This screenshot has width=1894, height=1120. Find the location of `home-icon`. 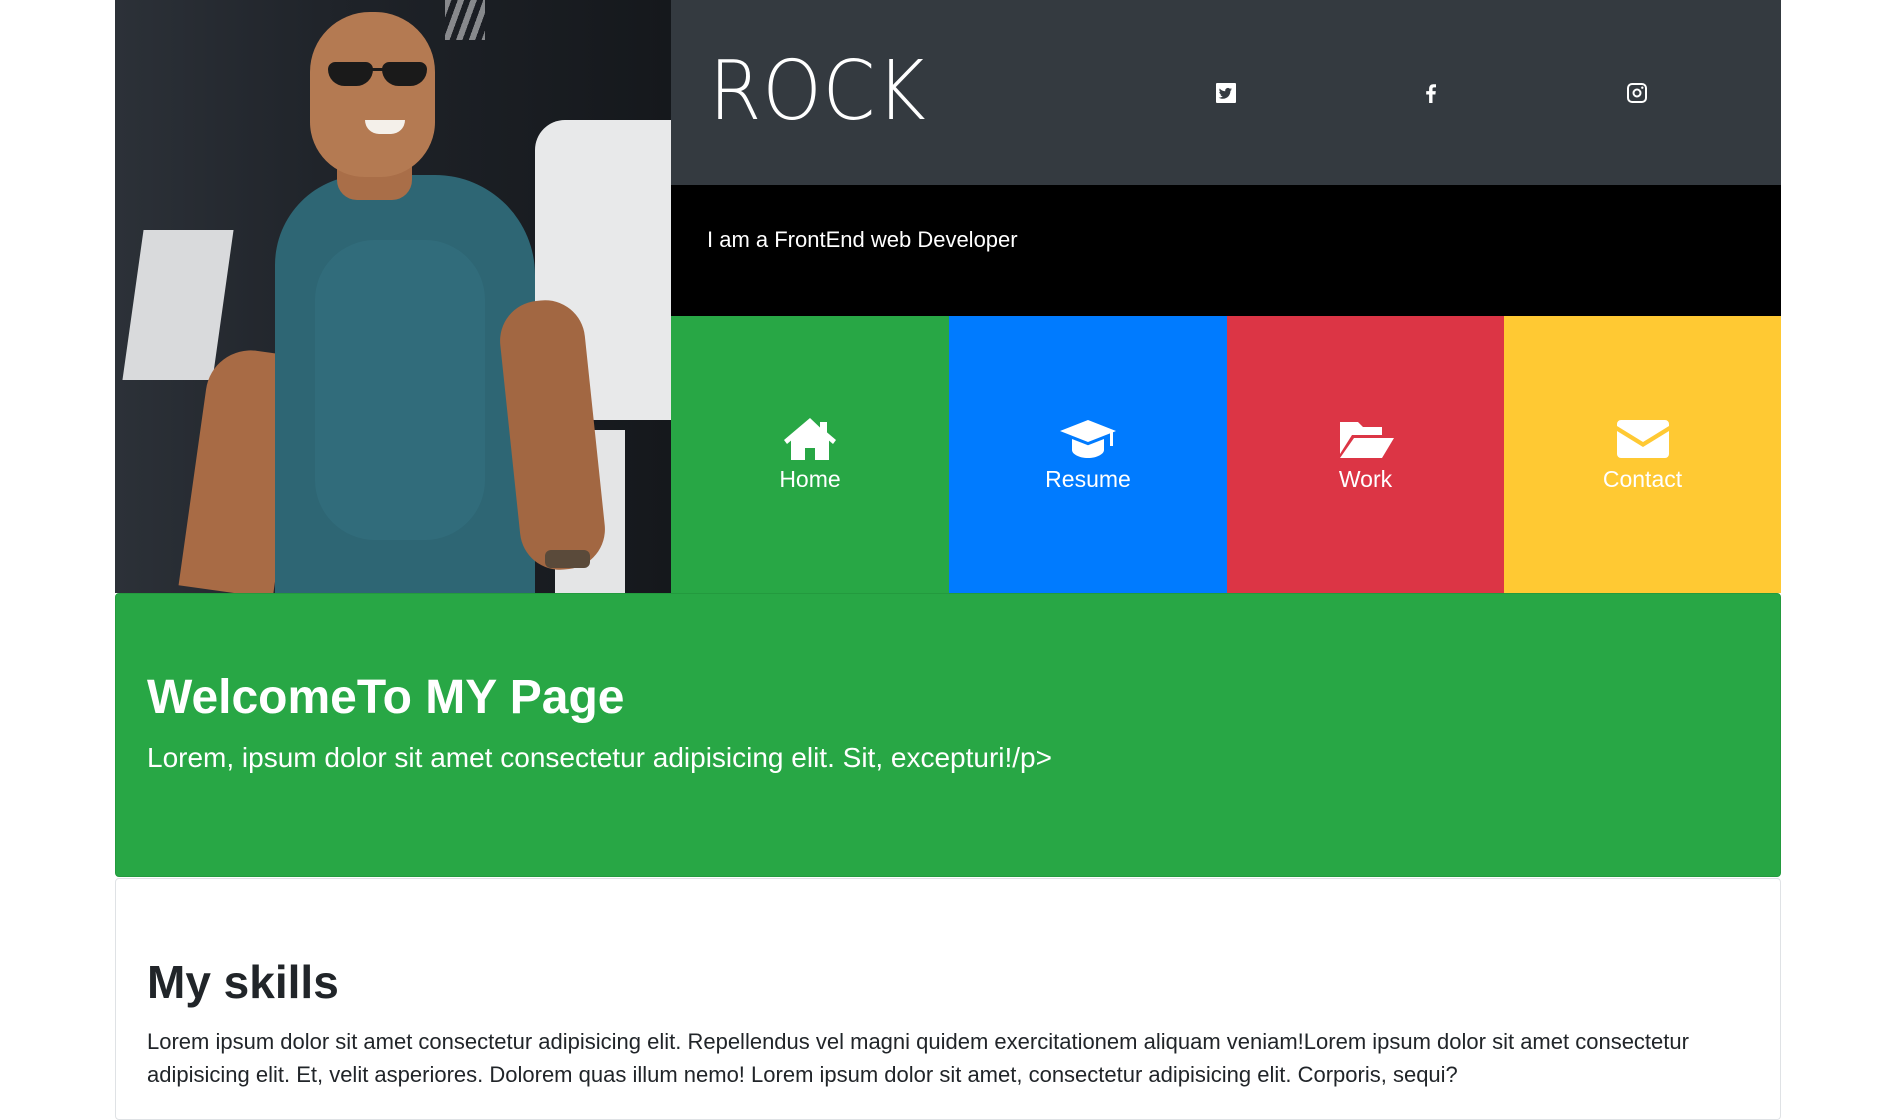

home-icon is located at coordinates (810, 439).